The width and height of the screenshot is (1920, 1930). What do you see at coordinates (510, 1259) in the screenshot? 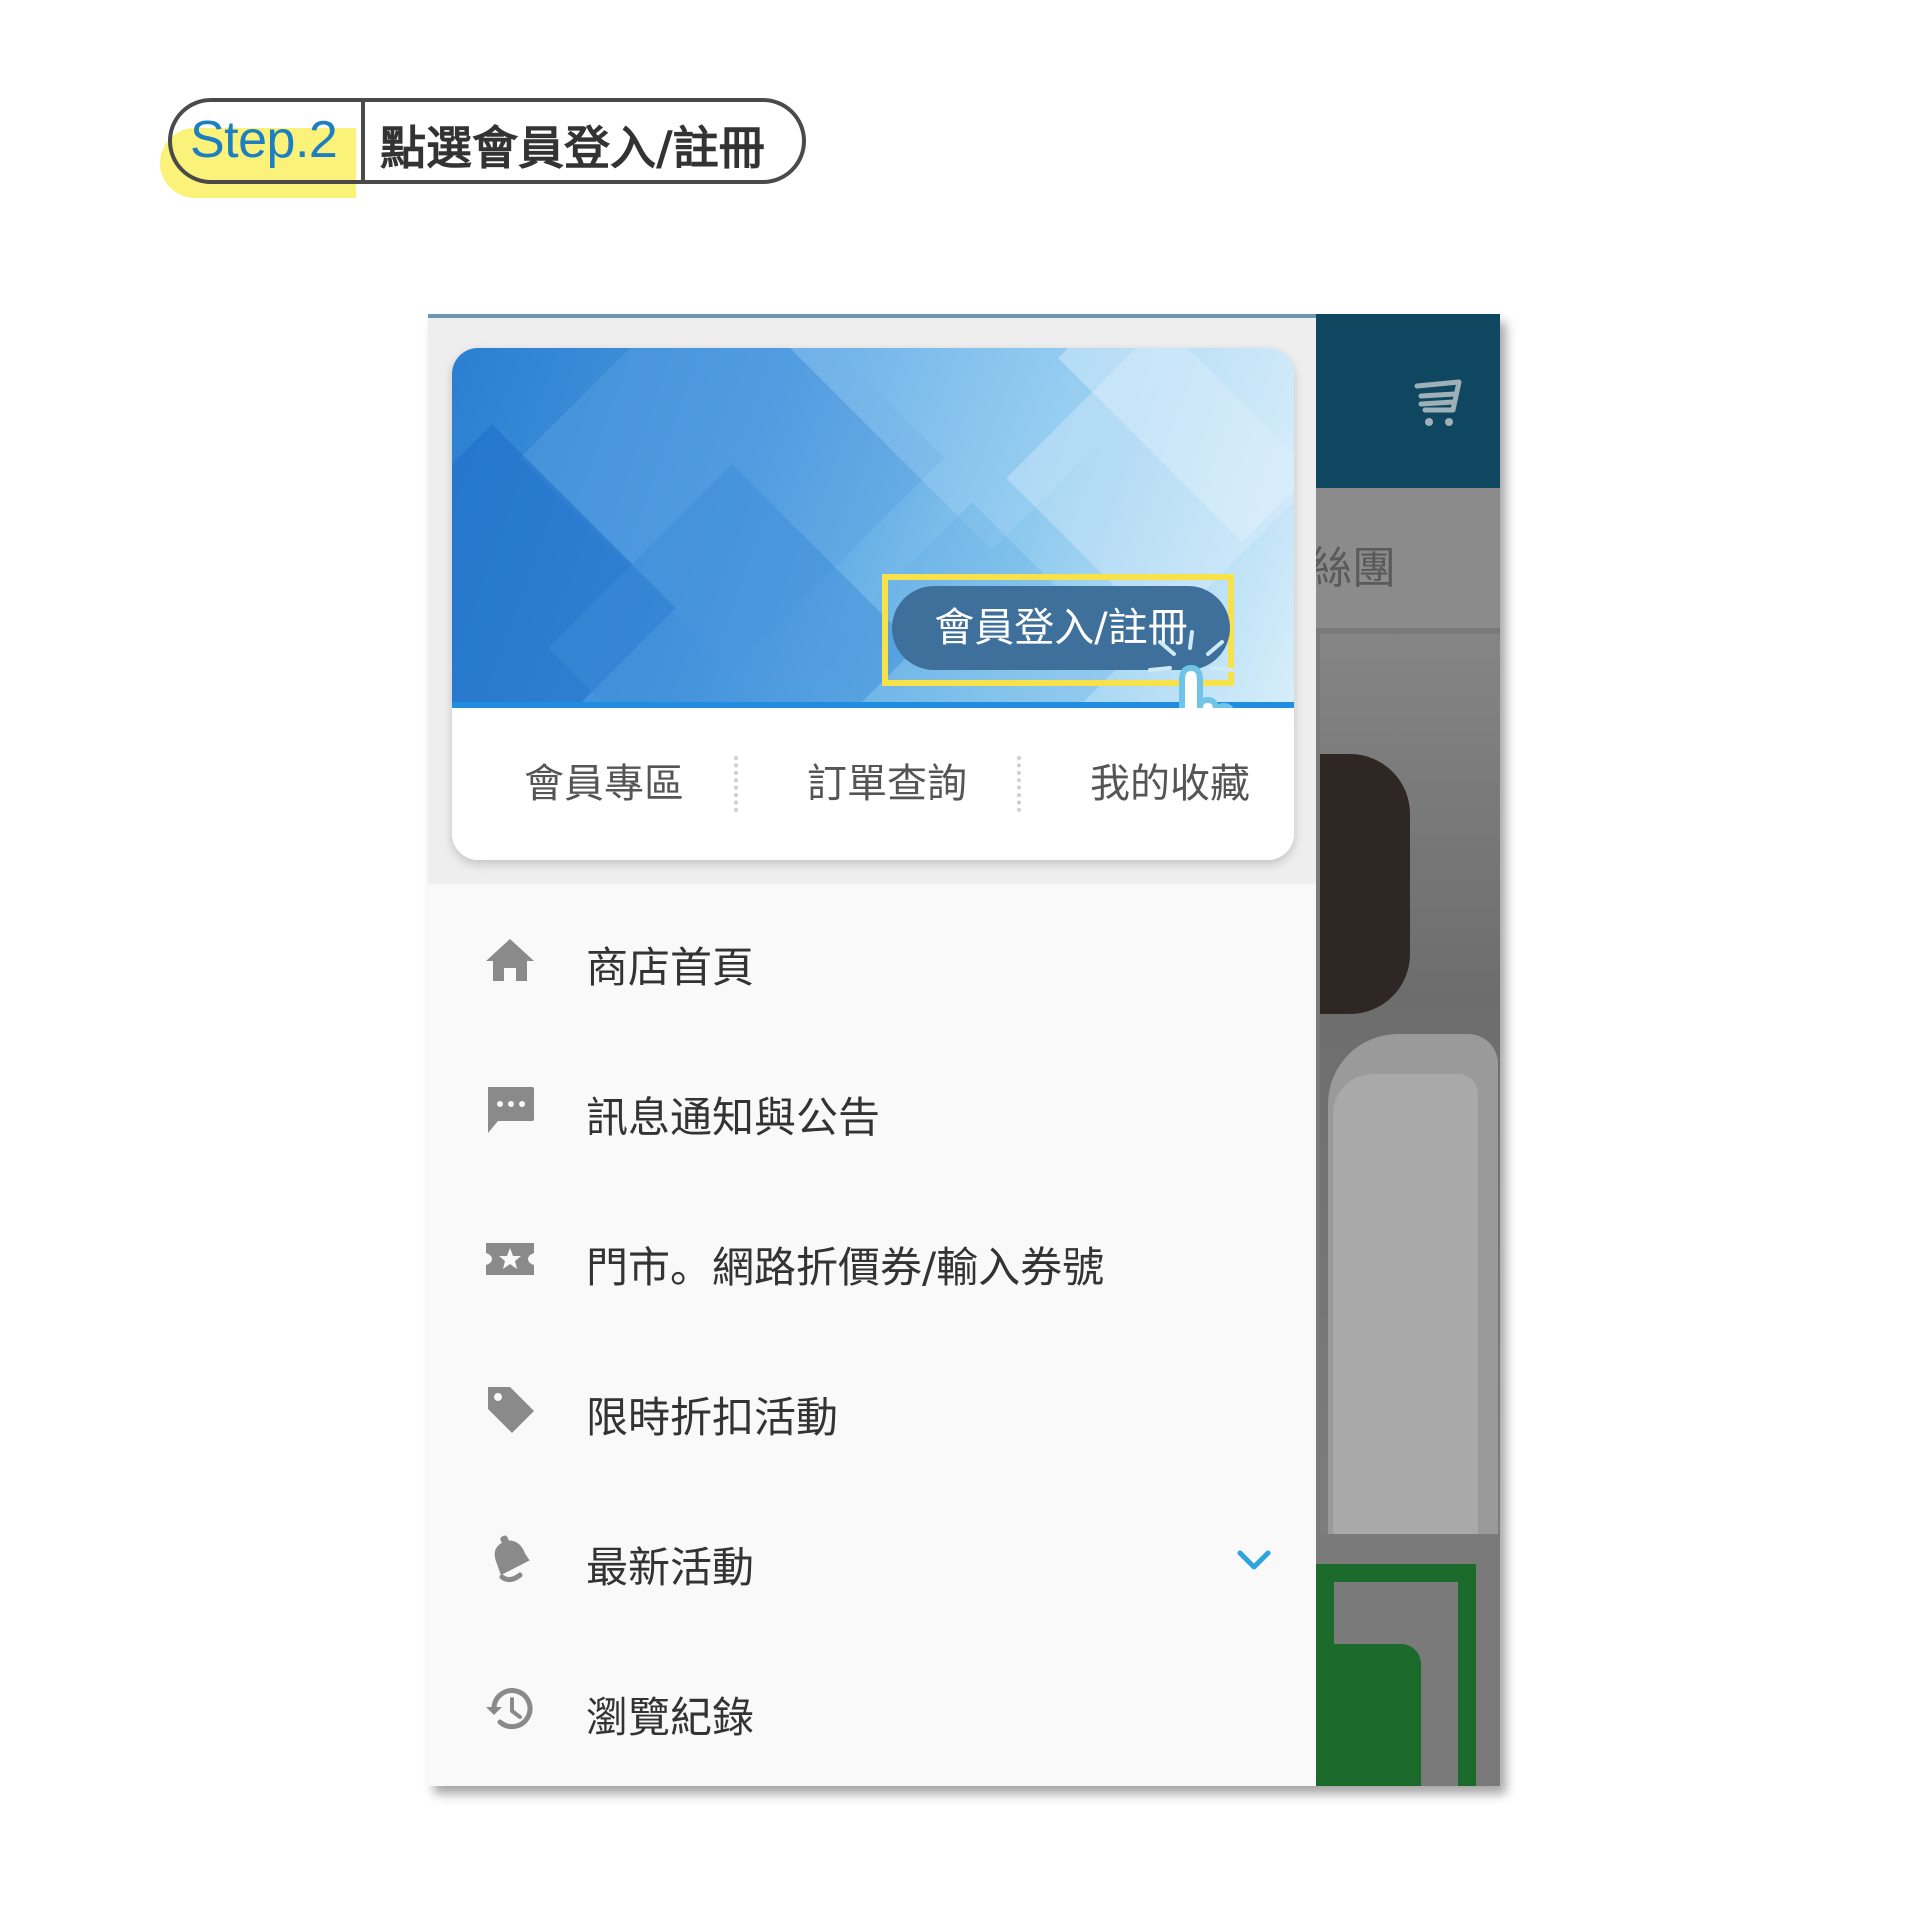
I see `ticket-icon` at bounding box center [510, 1259].